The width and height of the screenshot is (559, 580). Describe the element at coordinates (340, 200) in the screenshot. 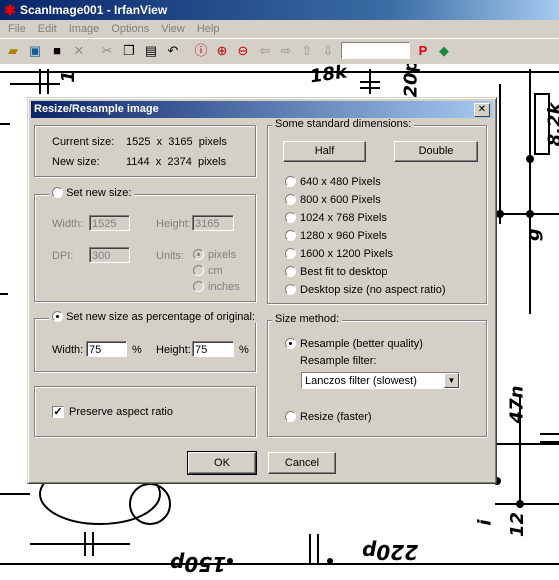

I see `std-800-label: 800 x 600 Pixels` at that location.